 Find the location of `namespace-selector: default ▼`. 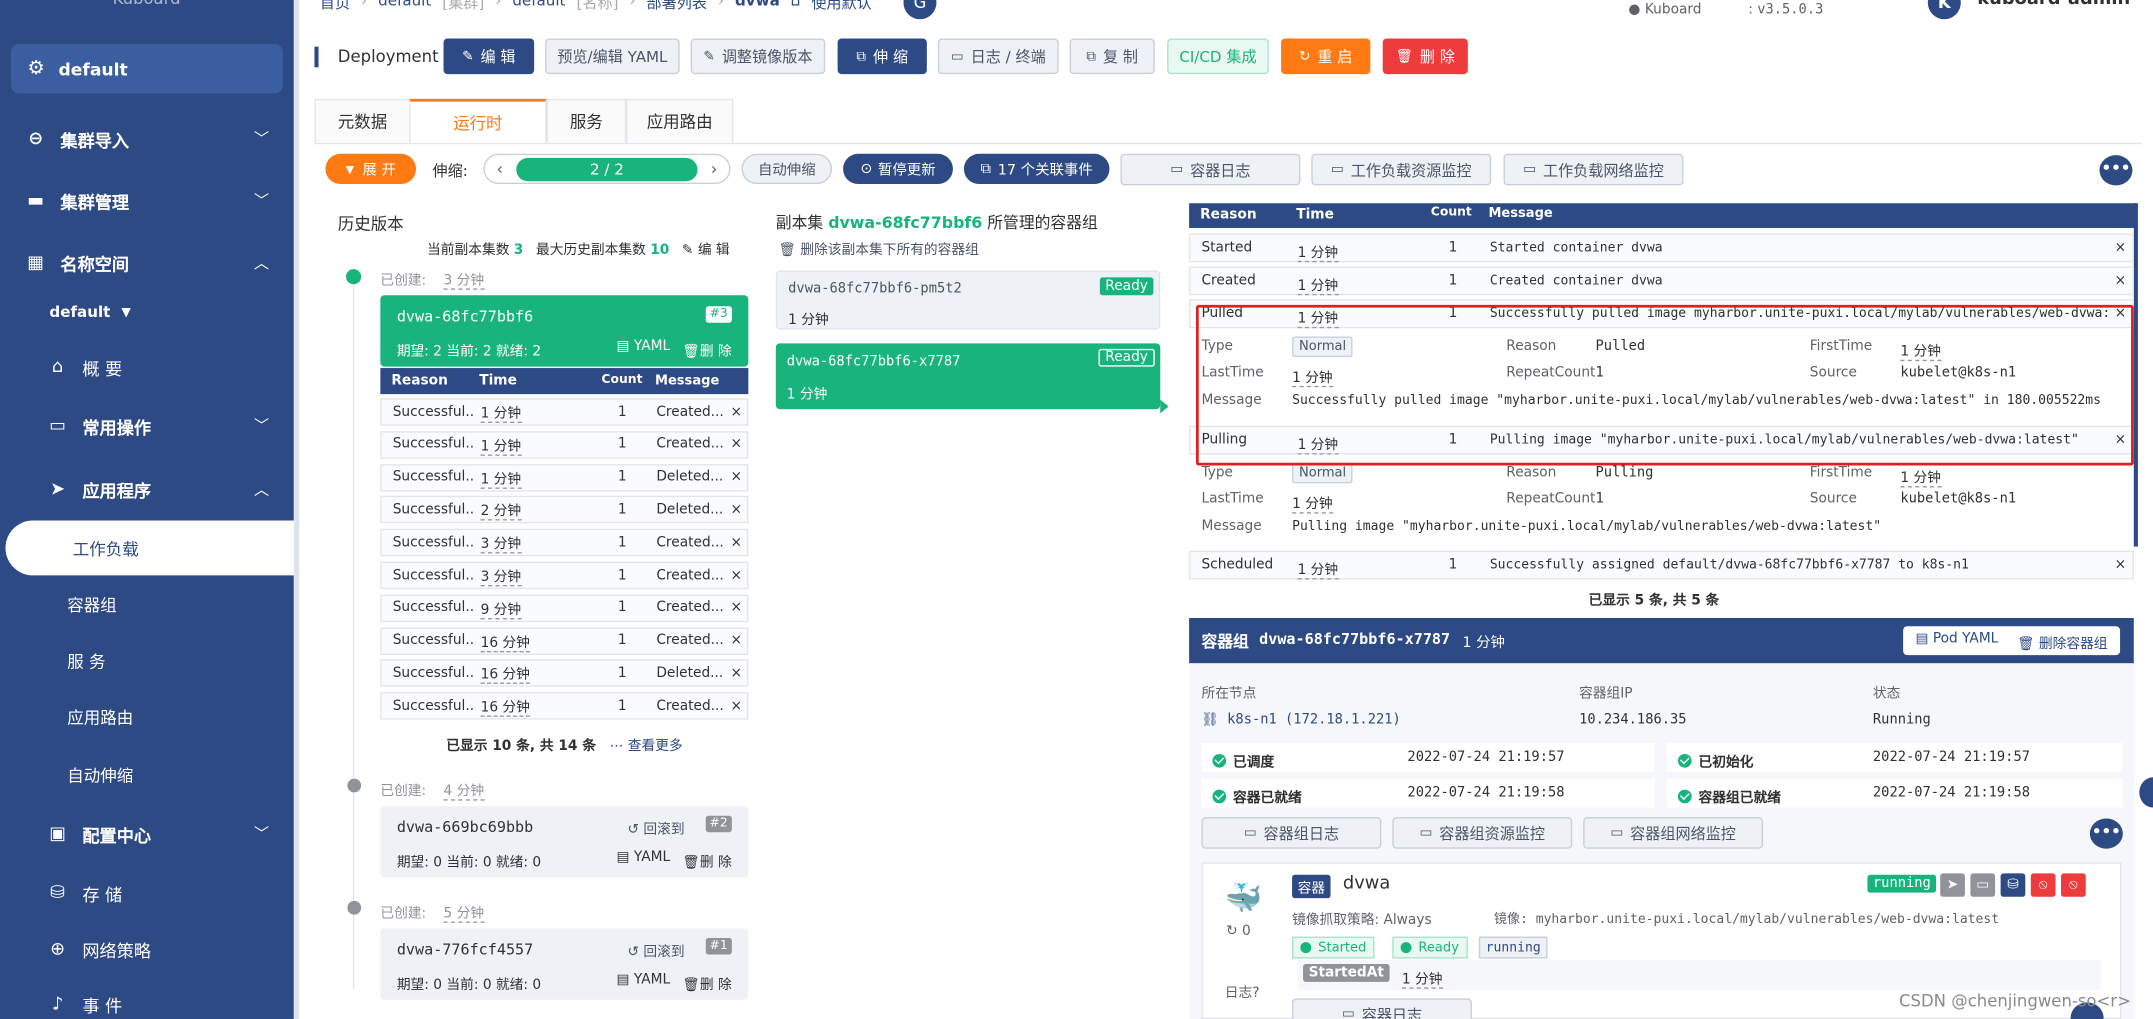

namespace-selector: default ▼ is located at coordinates (89, 312).